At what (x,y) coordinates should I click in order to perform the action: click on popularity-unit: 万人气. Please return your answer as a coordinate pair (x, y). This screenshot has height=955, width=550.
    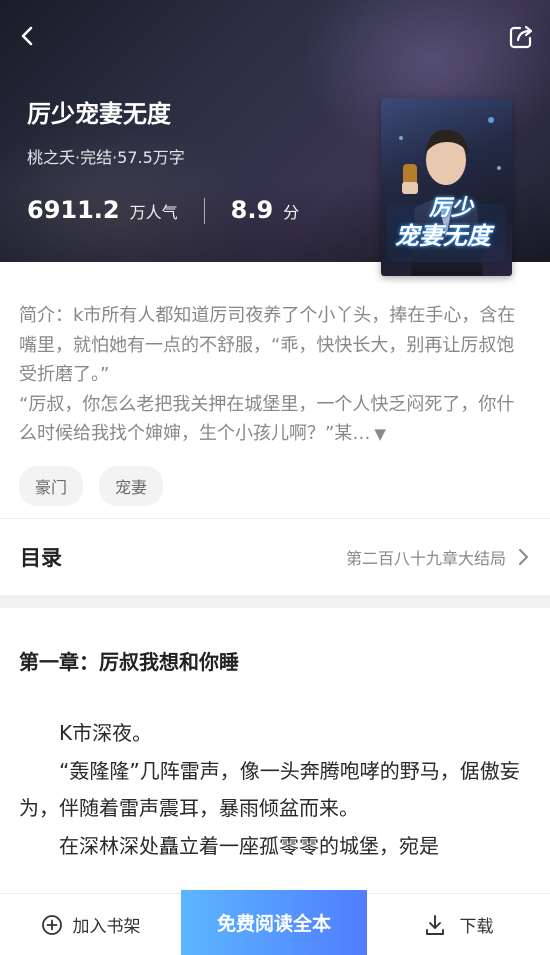
    Looking at the image, I should click on (153, 212).